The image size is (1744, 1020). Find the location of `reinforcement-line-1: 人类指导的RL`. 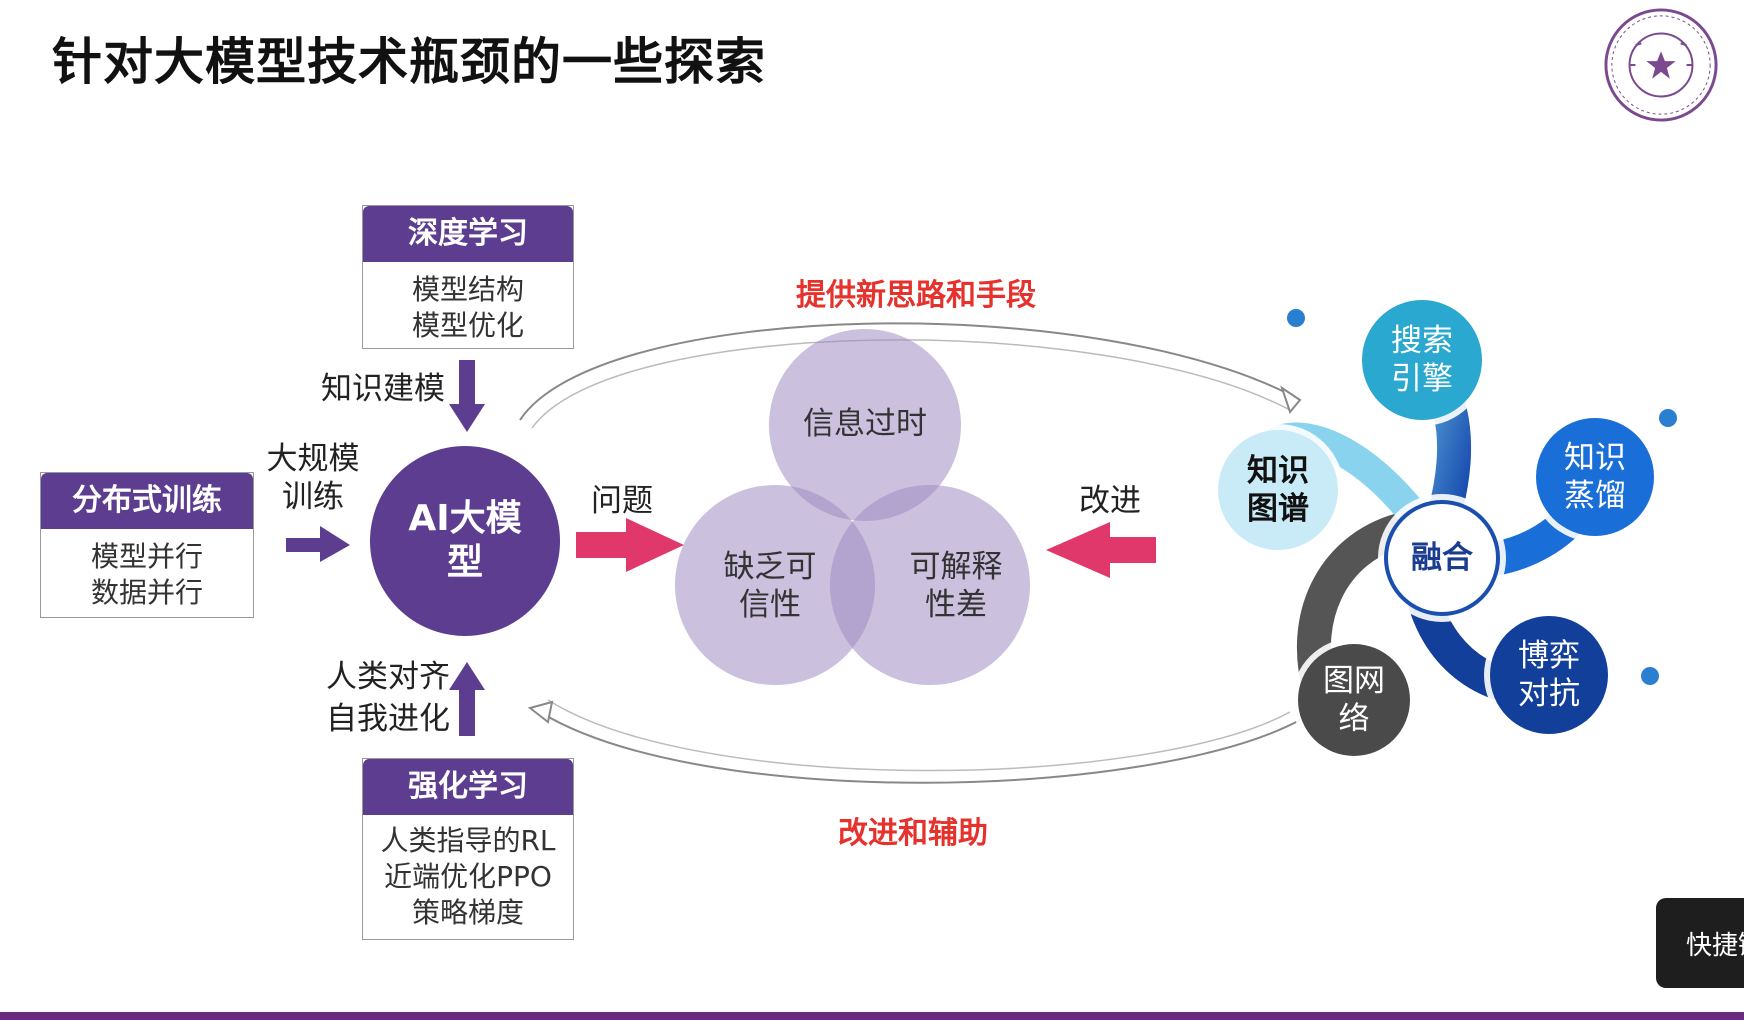

reinforcement-line-1: 人类指导的RL is located at coordinates (468, 840).